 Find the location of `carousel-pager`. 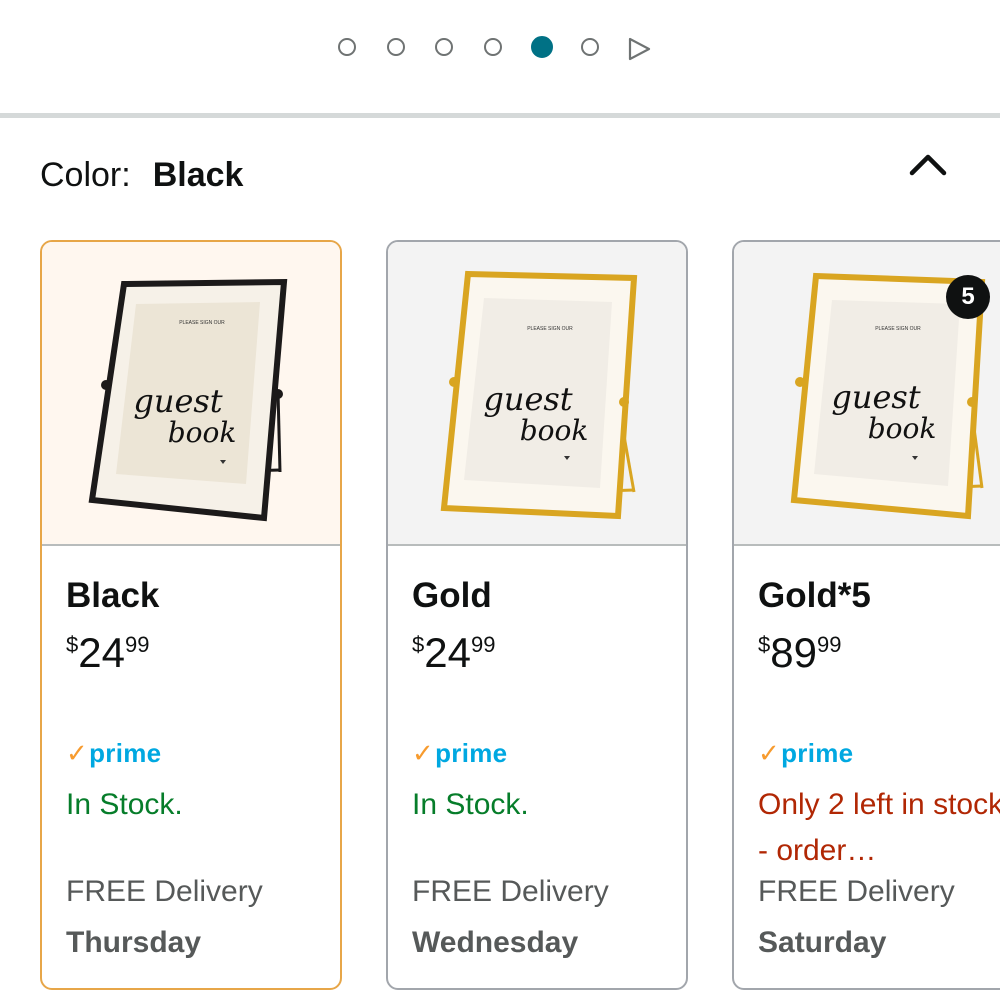

carousel-pager is located at coordinates (500, 49).